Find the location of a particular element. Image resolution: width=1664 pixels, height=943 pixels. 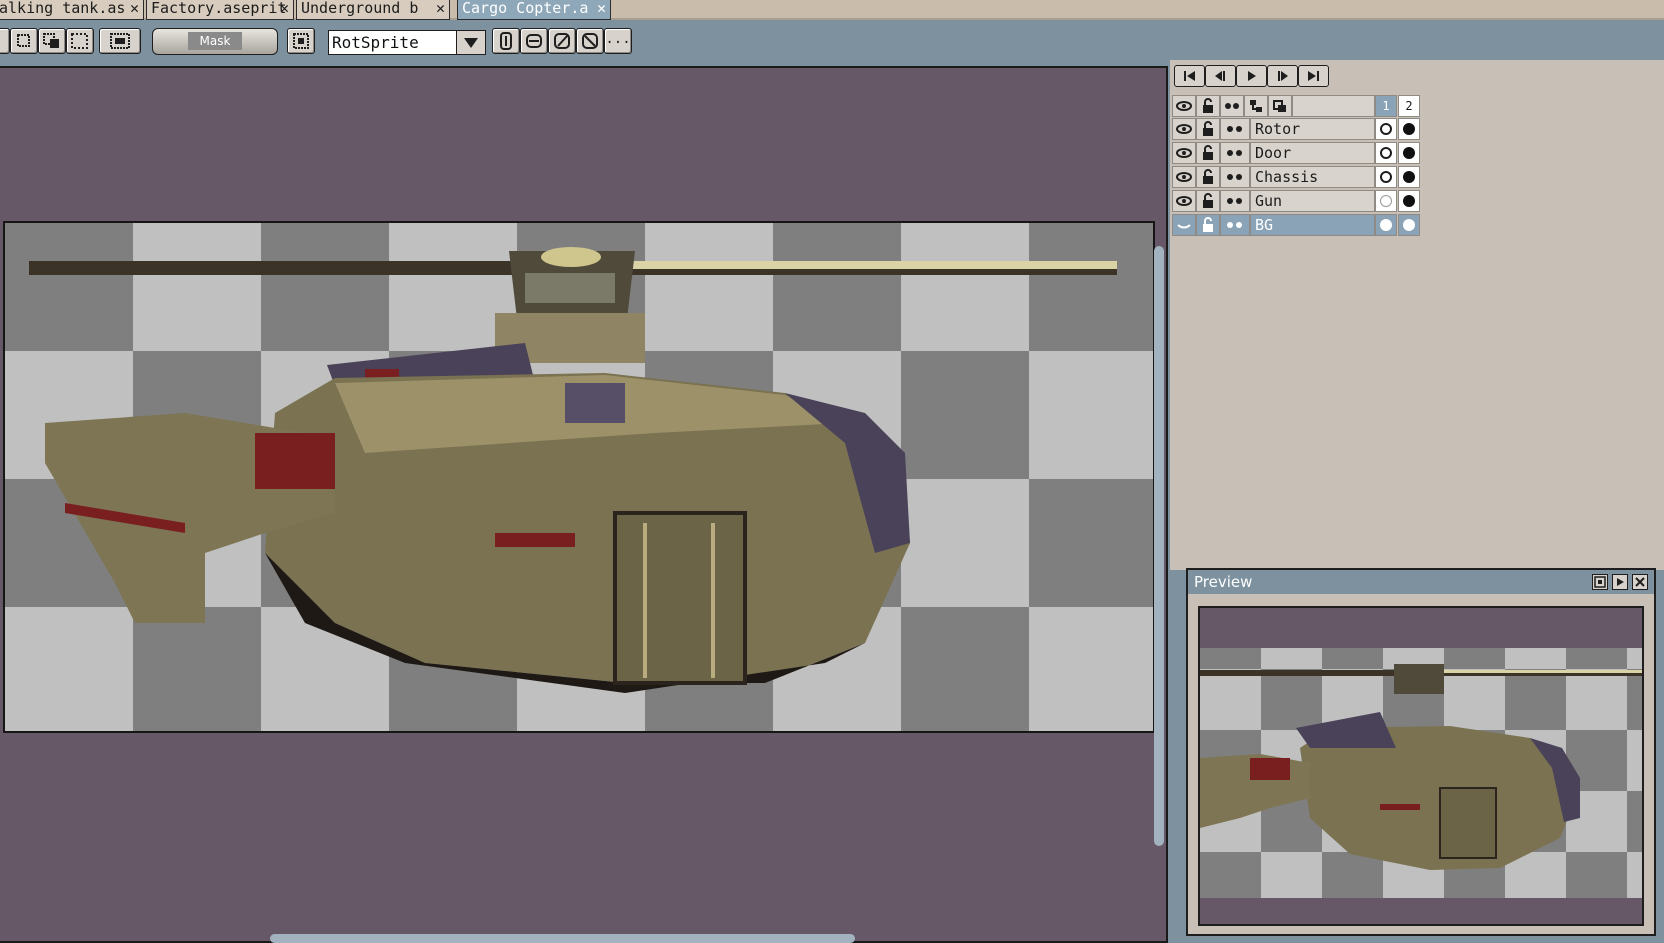

continuous-header is located at coordinates (1232, 106).